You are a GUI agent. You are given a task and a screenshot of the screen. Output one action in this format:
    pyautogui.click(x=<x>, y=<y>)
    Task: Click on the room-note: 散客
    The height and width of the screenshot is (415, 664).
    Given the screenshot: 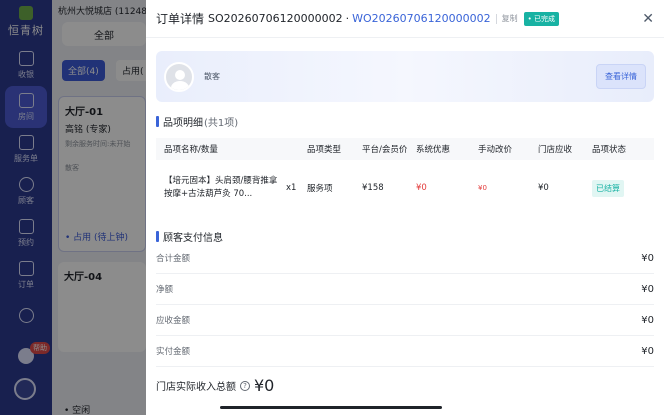 What is the action you would take?
    pyautogui.click(x=72, y=168)
    